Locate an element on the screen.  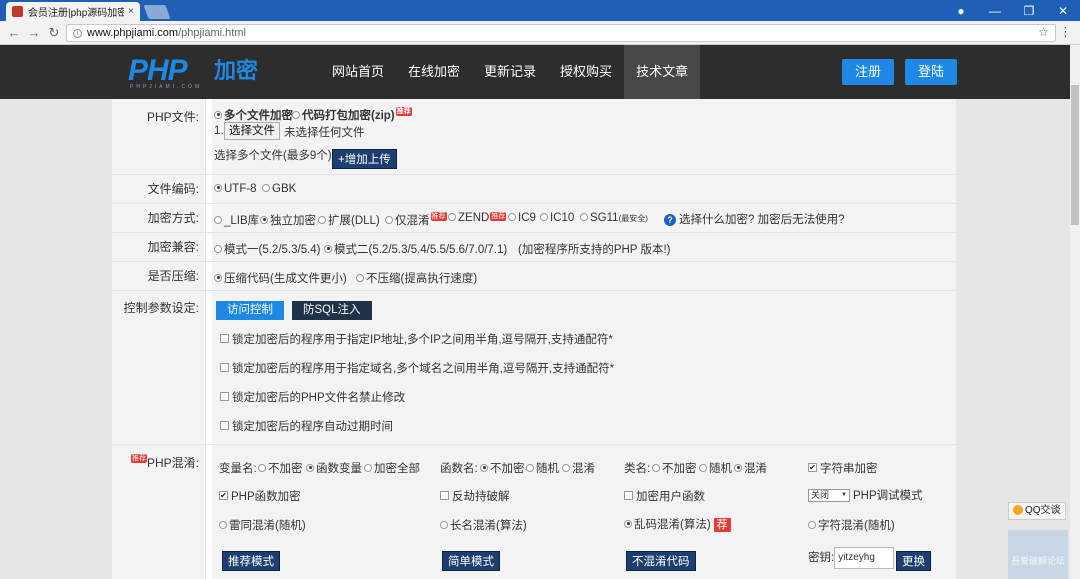
check-lock-domain: 锁定加密后的程序用于指定域名,多个域名之间用半角,逗号隔开,支持通配符* is located at coordinates (417, 368).